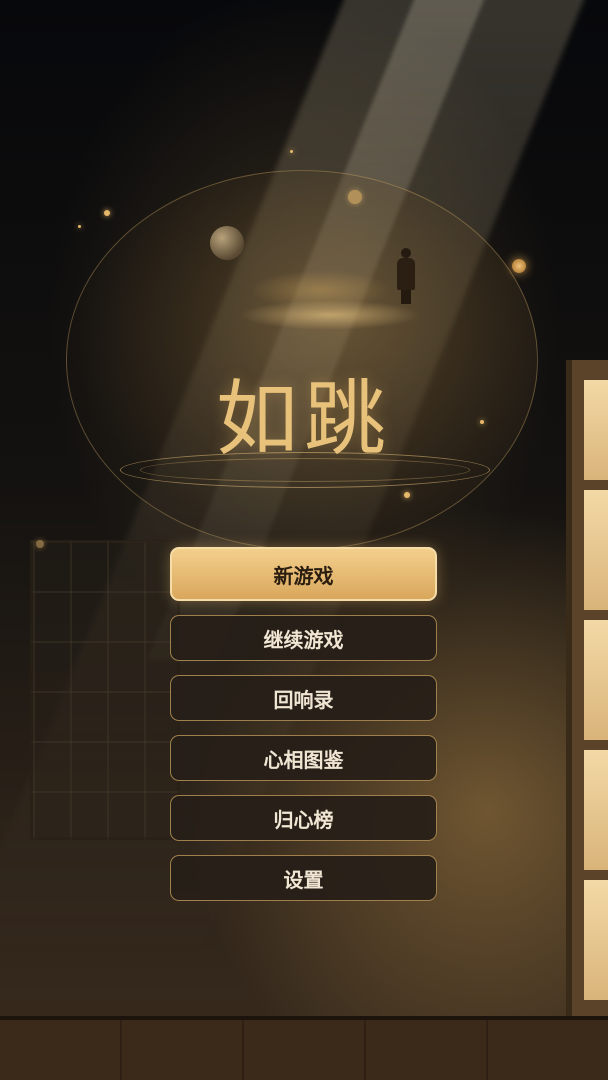 This screenshot has height=1080, width=608. I want to click on settings-button: 设置, so click(303, 878).